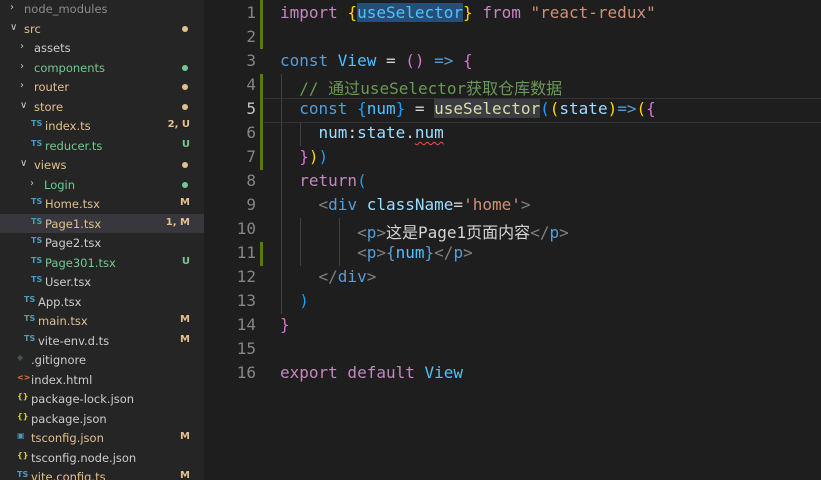 The image size is (821, 480). What do you see at coordinates (102, 360) in the screenshot?
I see `file-item: ◆ .gitignore` at bounding box center [102, 360].